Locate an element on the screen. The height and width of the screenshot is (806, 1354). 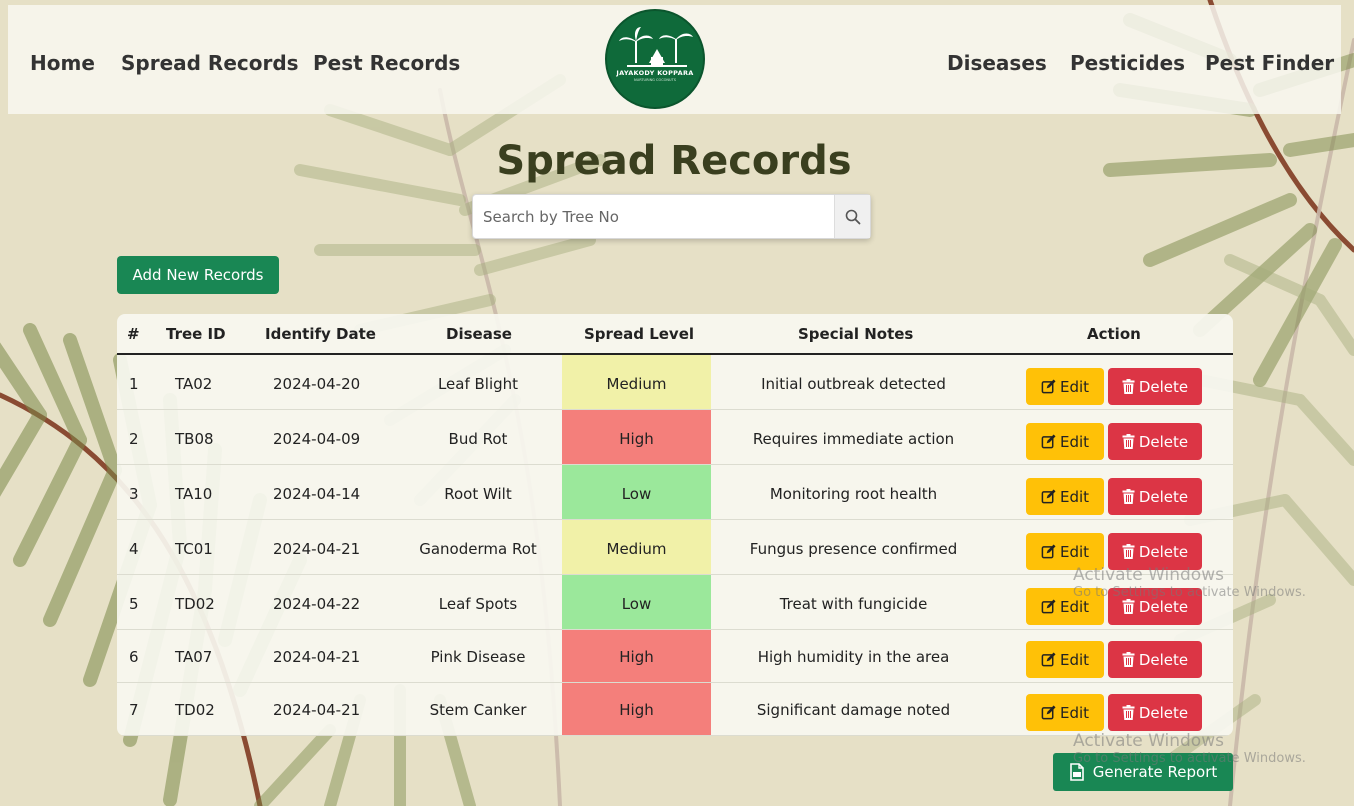
special-notes-cell: Requires immediate action is located at coordinates (853, 439).